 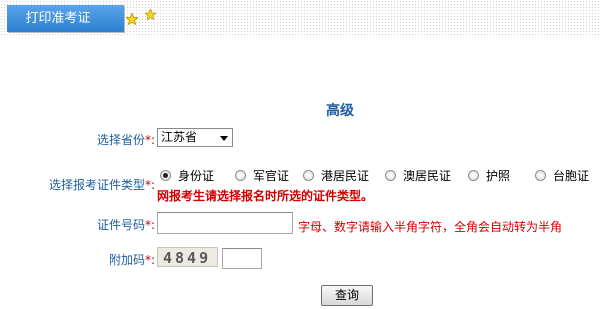 What do you see at coordinates (265, 196) in the screenshot?
I see `id-type-warning: 网报考生请选择报名时所选的证件类型。` at bounding box center [265, 196].